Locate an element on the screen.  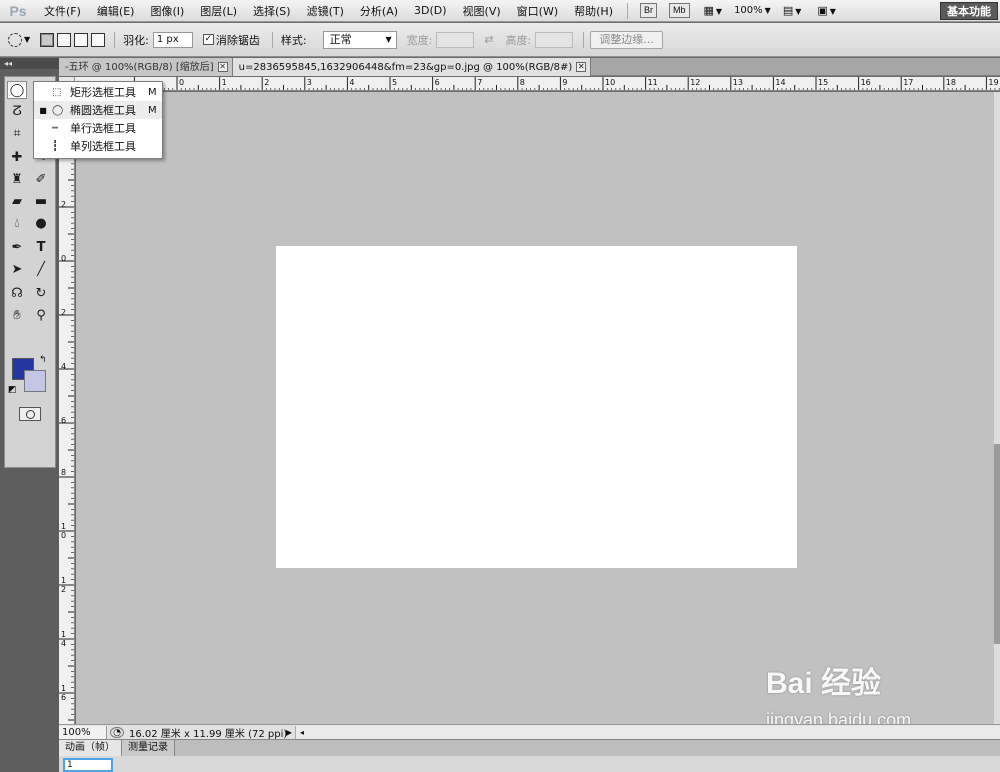
menu-image: 图像(I) is located at coordinates (167, 11).